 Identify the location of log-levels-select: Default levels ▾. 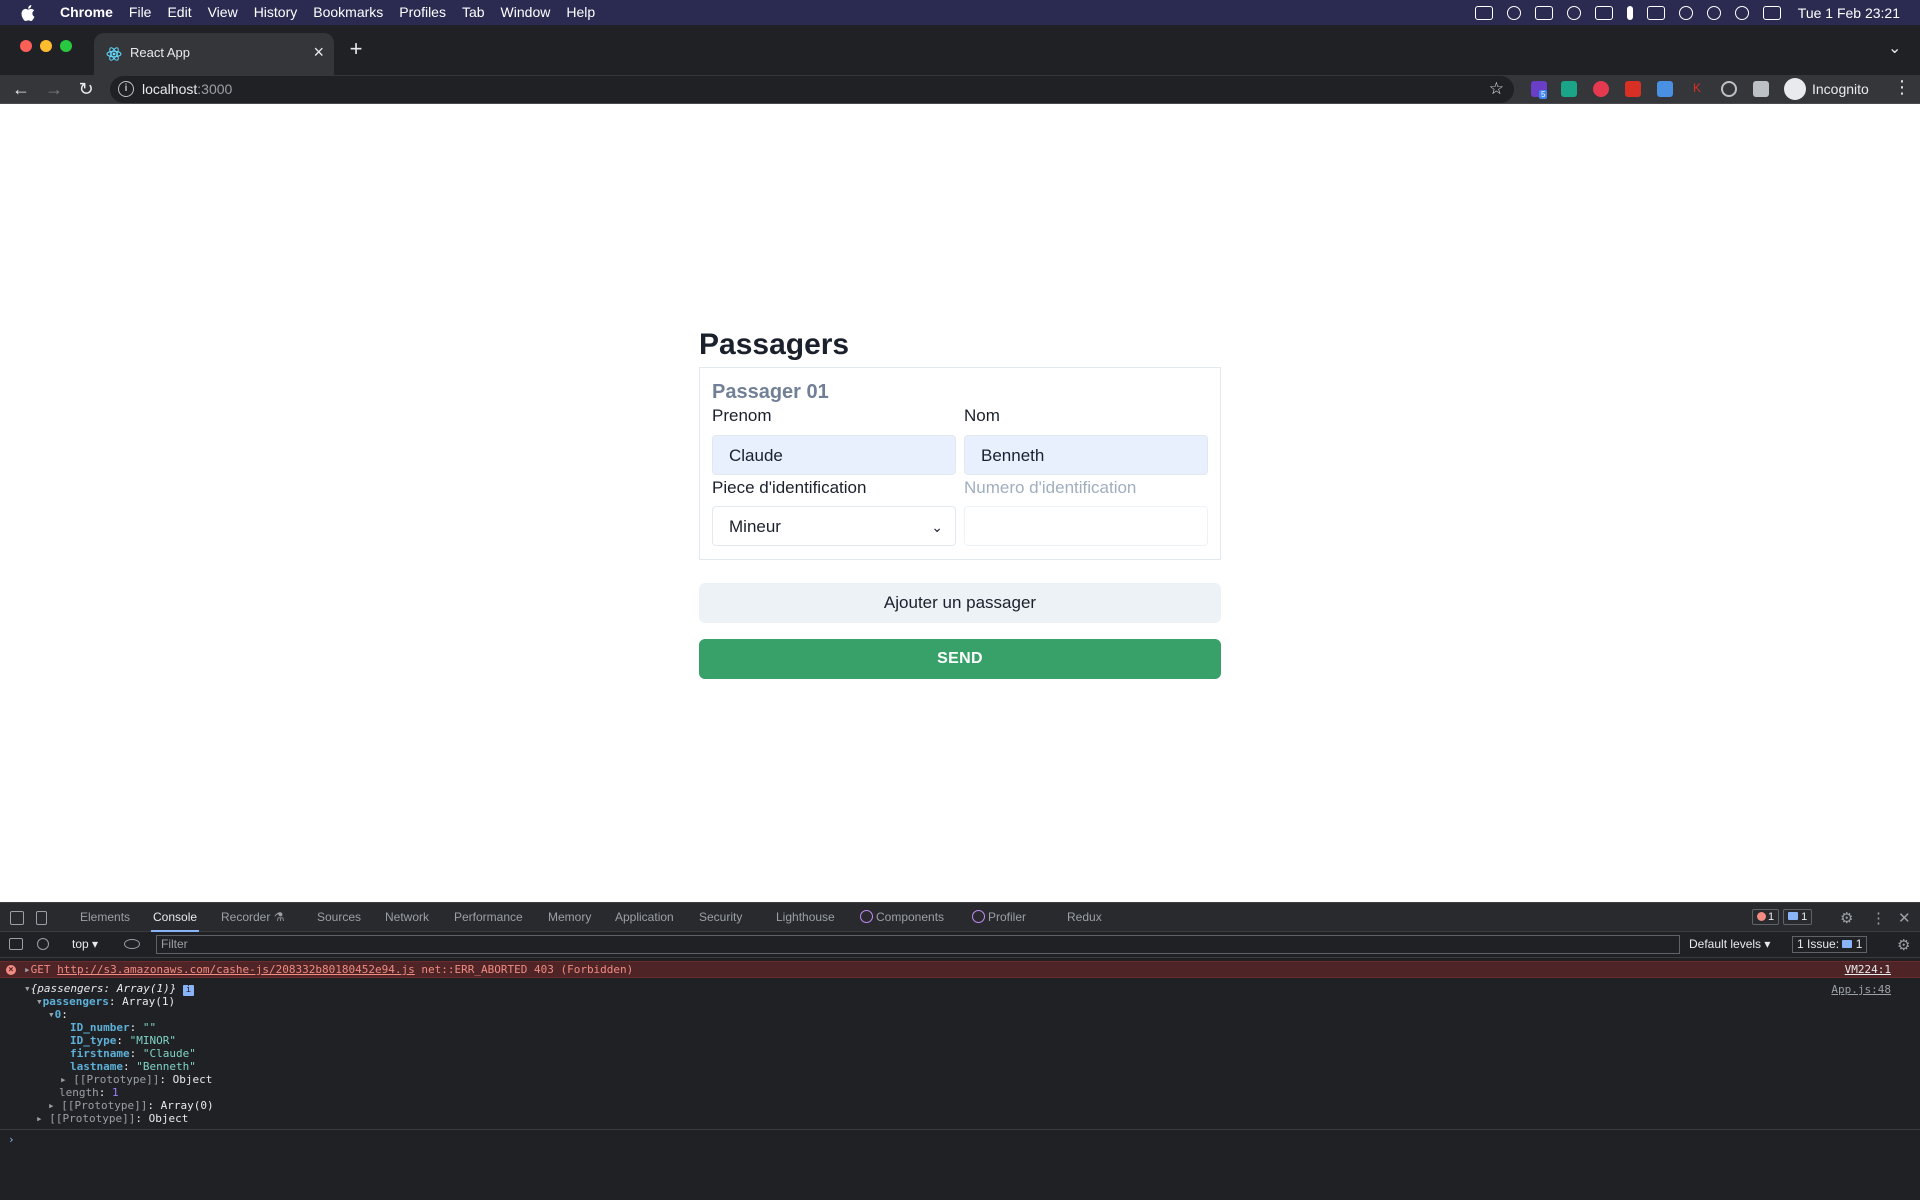
(1729, 944).